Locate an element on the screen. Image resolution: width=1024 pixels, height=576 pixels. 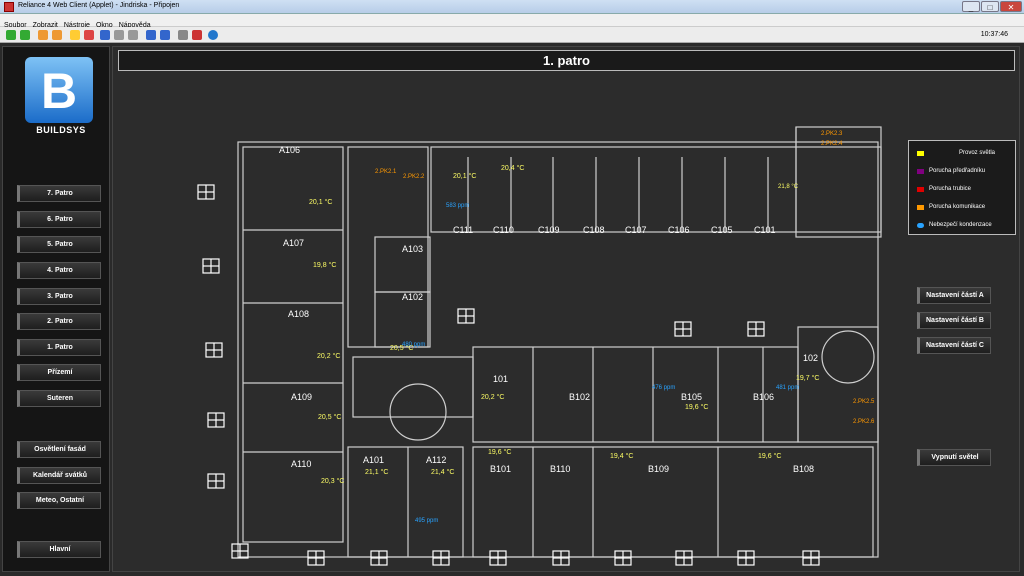
tube-fault-swatch is located at coordinates (920, 189).